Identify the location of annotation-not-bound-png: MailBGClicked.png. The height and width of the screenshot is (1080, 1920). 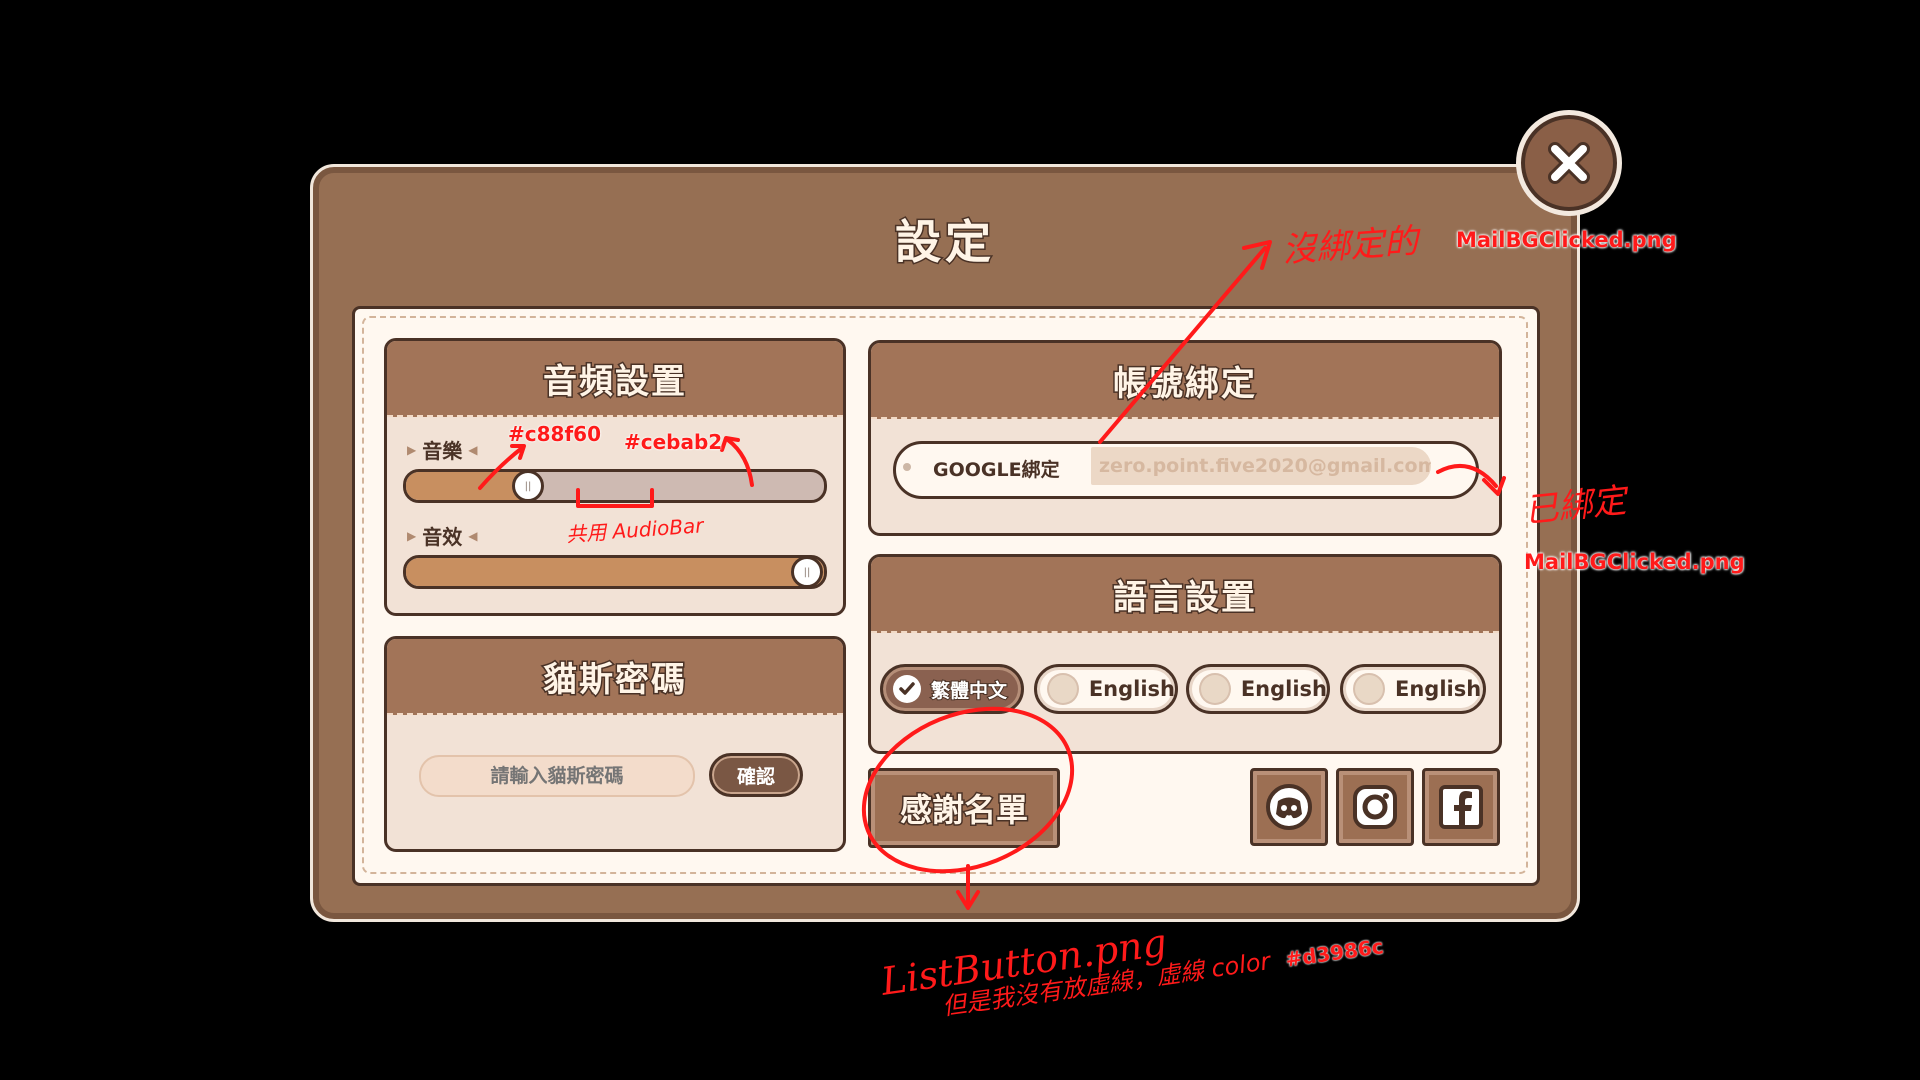
(1566, 240).